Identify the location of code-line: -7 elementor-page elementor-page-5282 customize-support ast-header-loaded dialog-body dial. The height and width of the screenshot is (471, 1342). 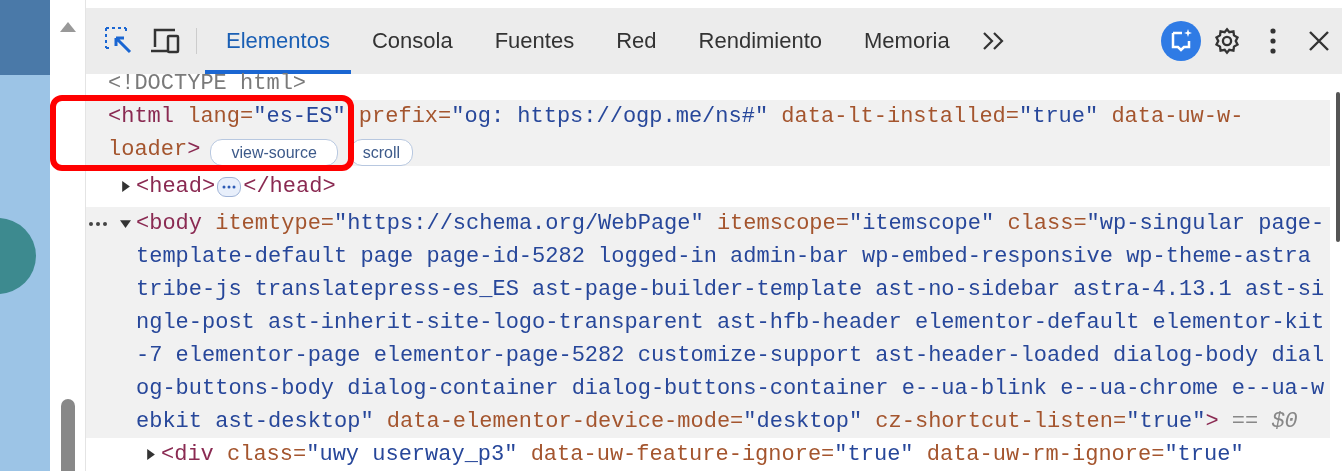
(730, 356).